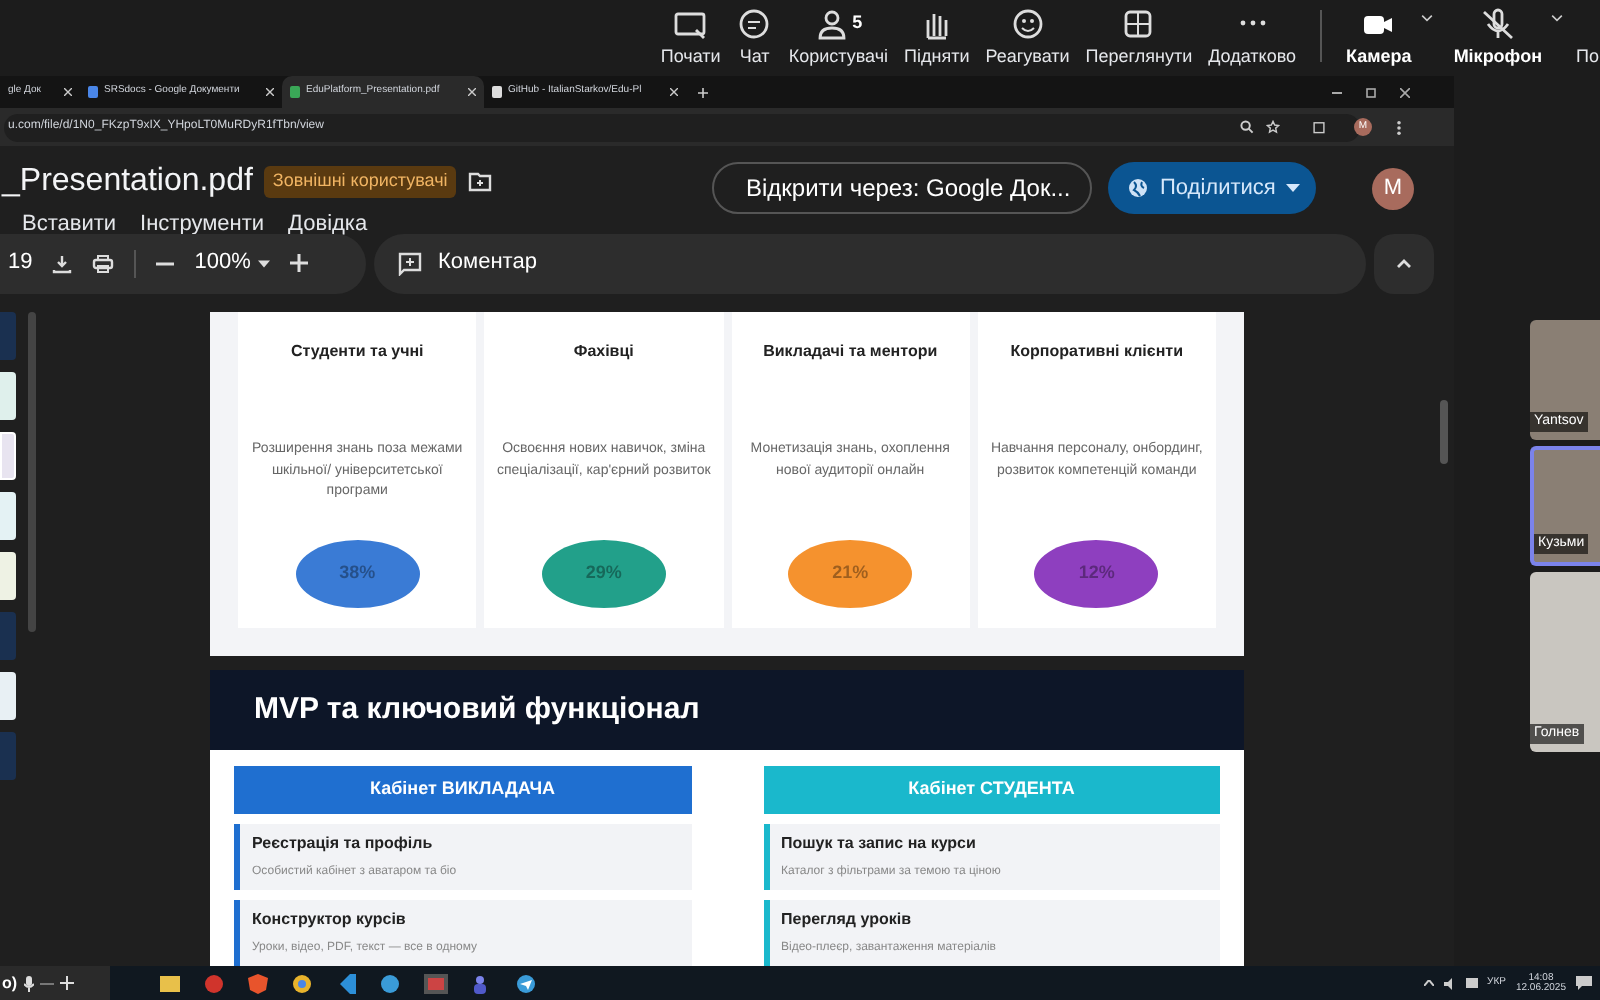  What do you see at coordinates (477, 709) in the screenshot?
I see `slide-title: MVP та ключовий функціонал` at bounding box center [477, 709].